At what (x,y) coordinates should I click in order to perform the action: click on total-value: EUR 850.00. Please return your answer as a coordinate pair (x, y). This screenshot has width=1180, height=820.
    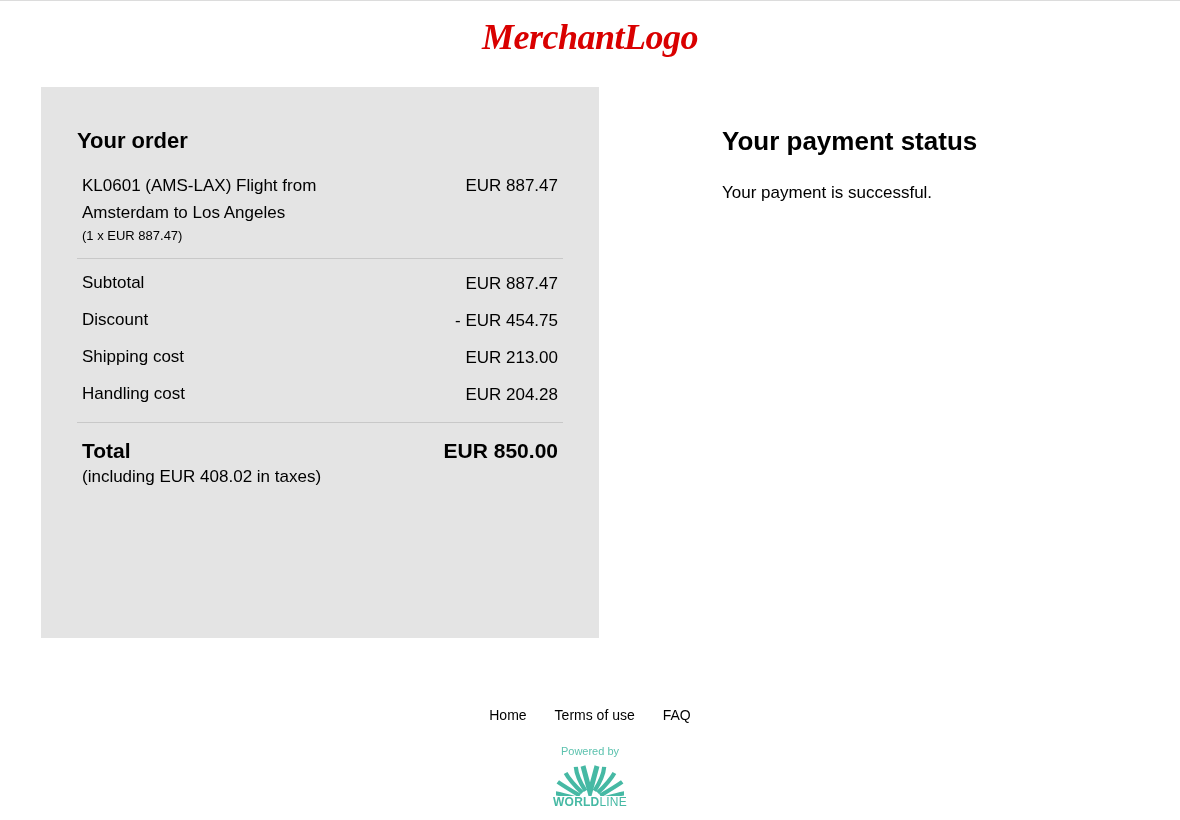
    Looking at the image, I should click on (500, 451).